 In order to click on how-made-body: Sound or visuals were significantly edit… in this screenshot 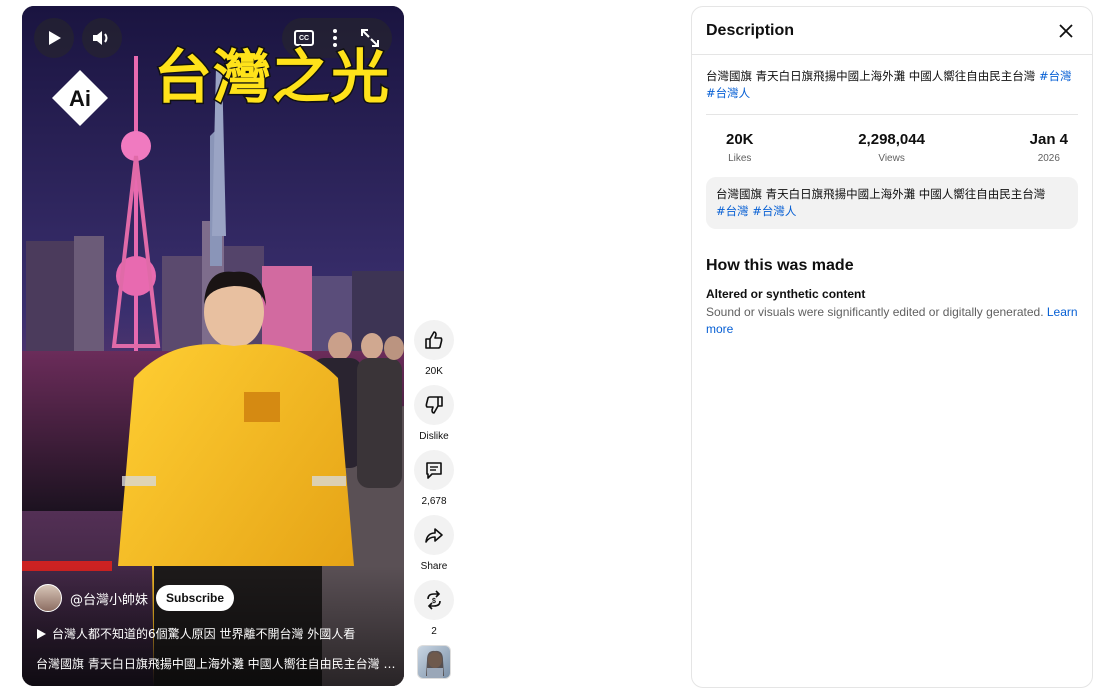, I will do `click(876, 312)`.